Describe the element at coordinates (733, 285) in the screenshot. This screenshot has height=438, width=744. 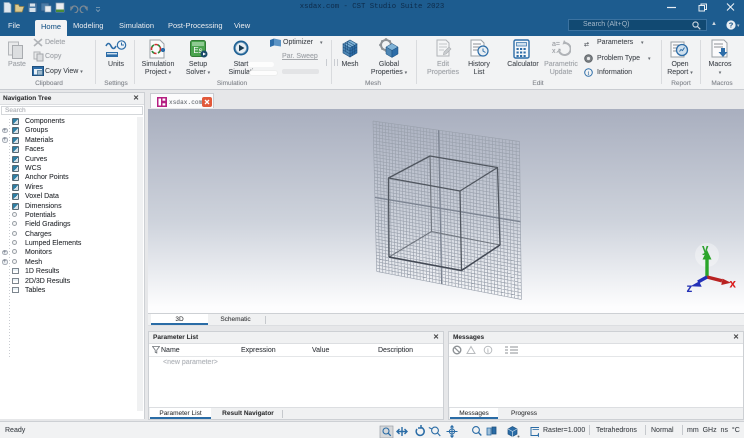
I see `svg-text: x` at that location.